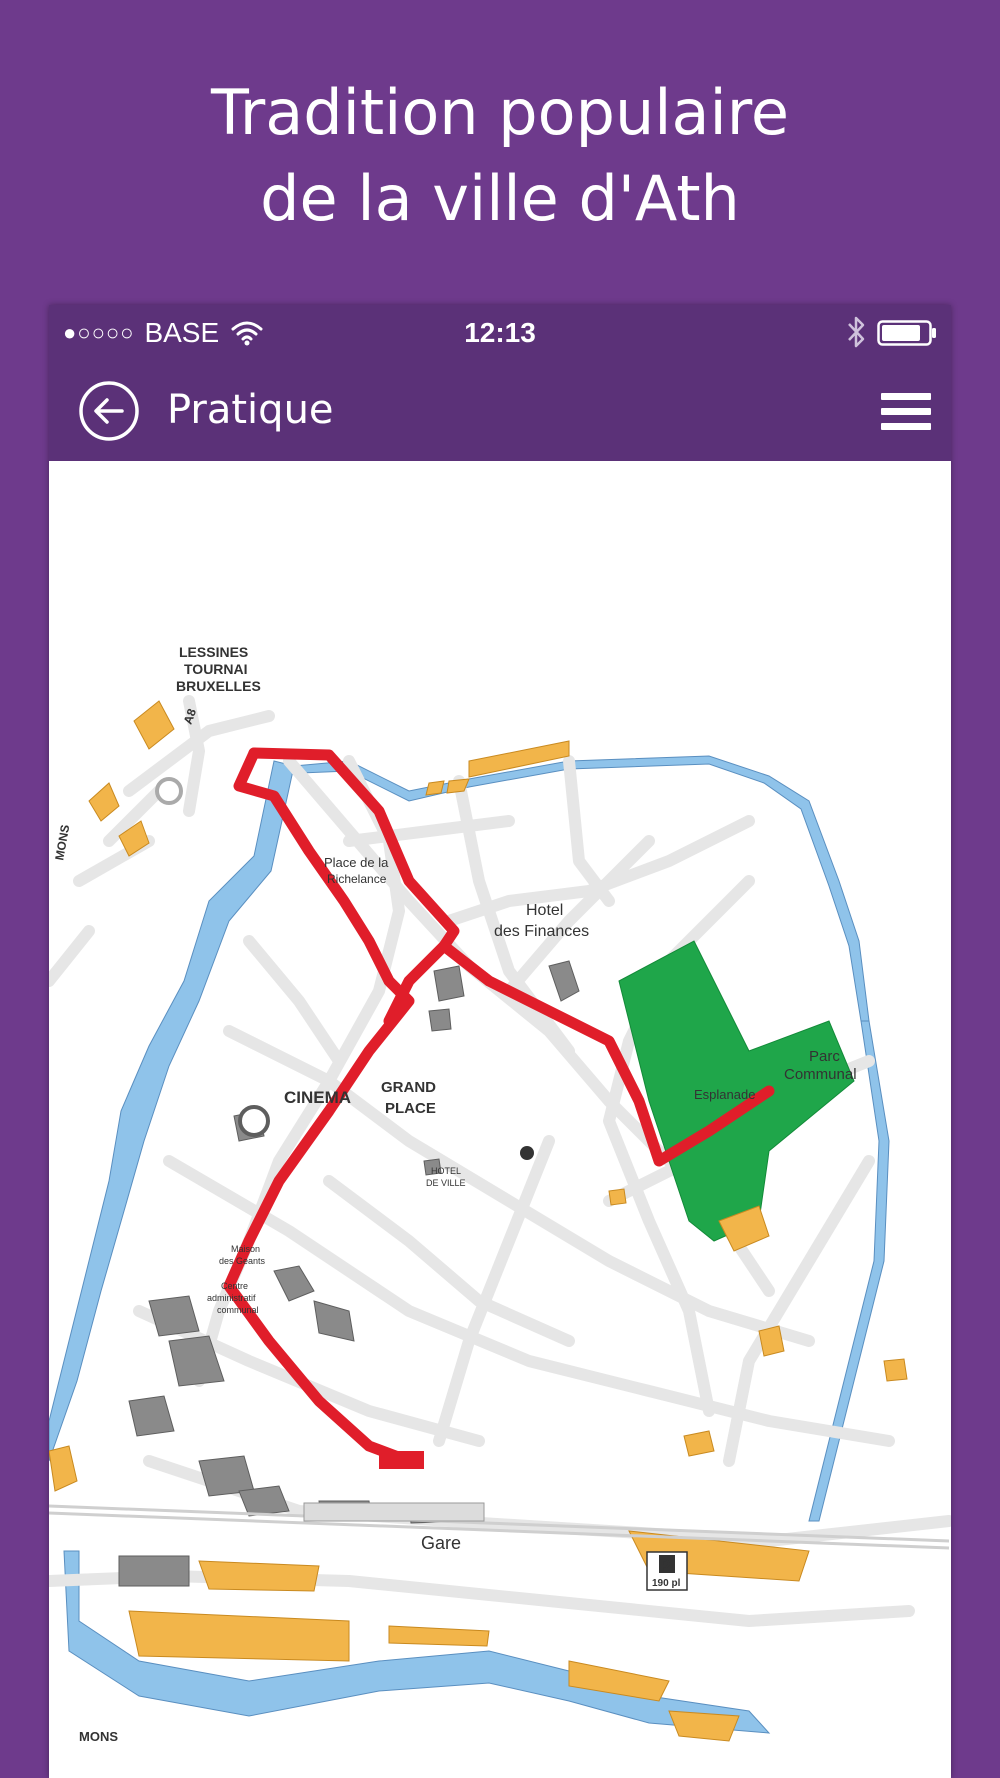  I want to click on label-tournai: TOURNAI, so click(216, 669).